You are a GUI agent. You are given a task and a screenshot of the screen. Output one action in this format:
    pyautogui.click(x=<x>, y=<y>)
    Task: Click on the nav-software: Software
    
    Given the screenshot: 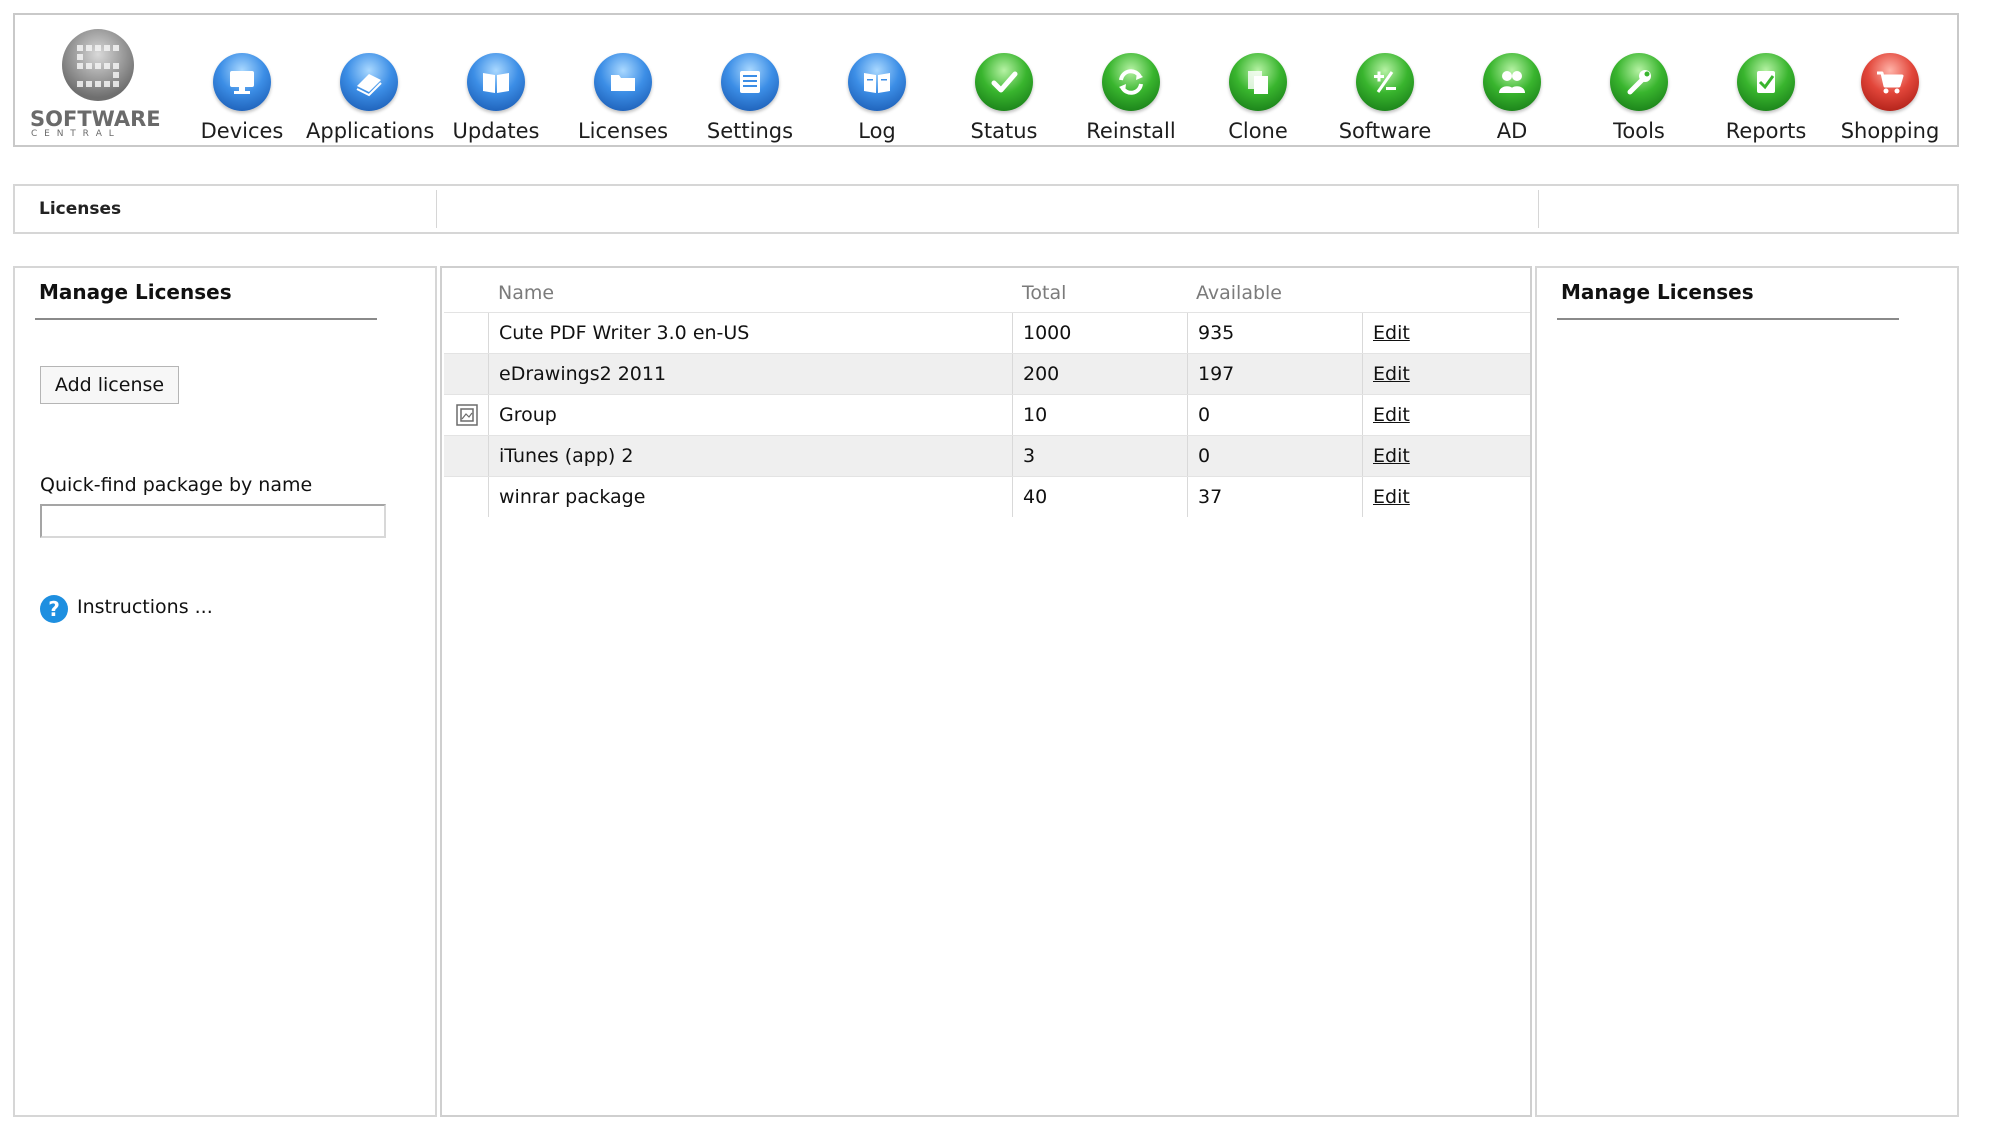 What is the action you would take?
    pyautogui.click(x=1385, y=89)
    